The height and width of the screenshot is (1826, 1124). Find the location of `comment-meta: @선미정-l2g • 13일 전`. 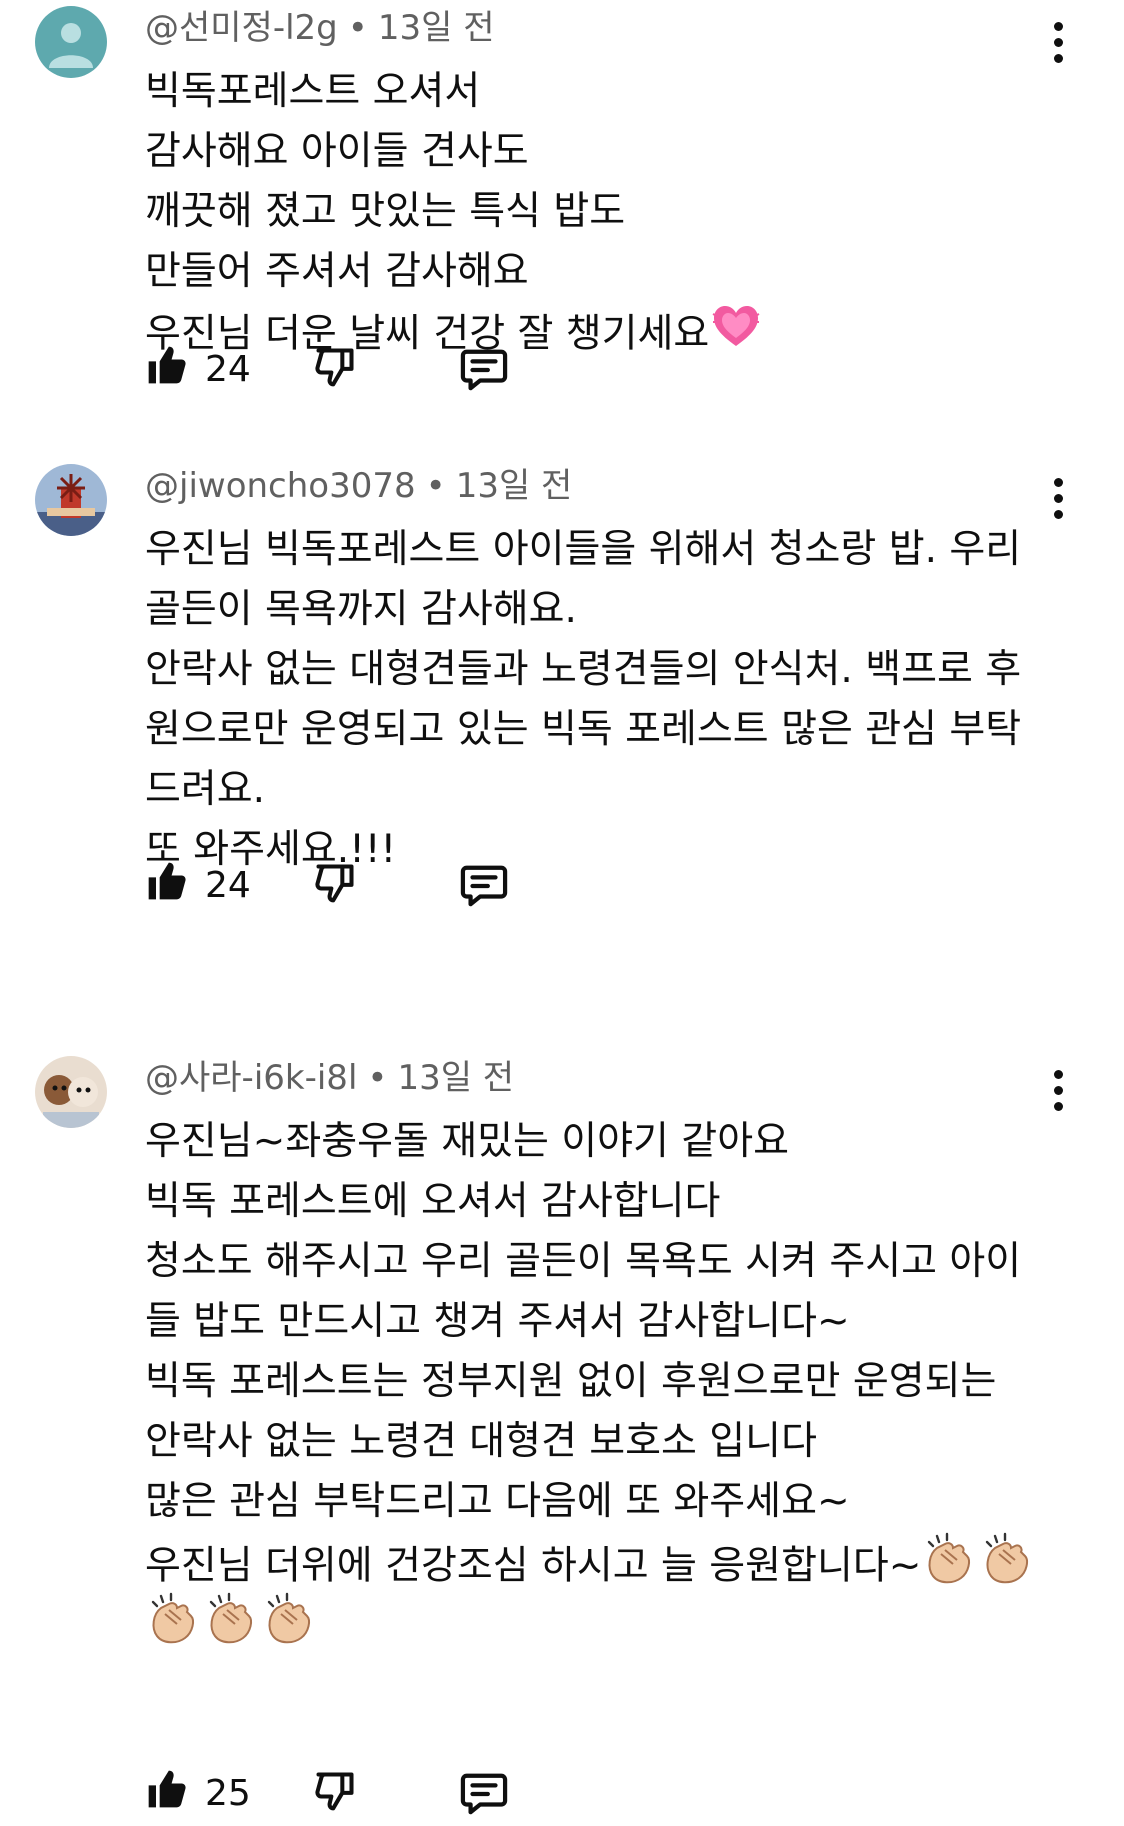

comment-meta: @선미정-l2g • 13일 전 is located at coordinates (319, 28).